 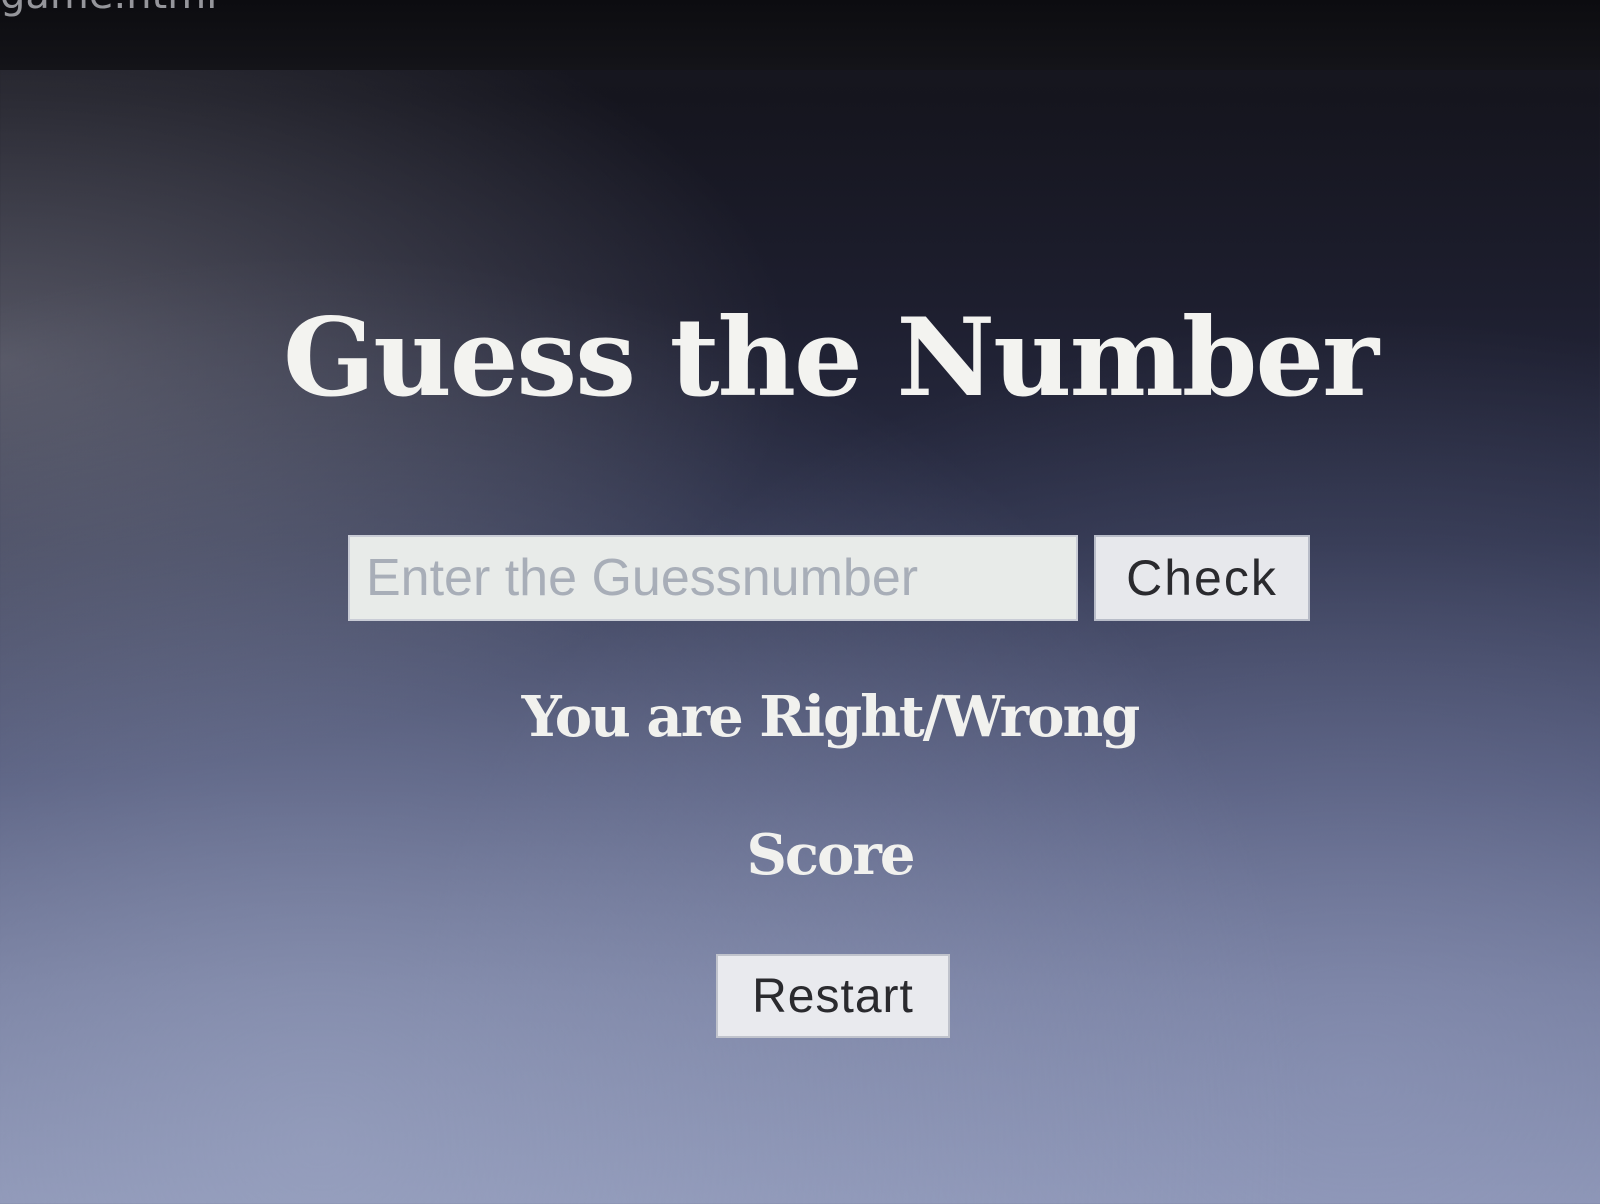 I want to click on page-title: Guess the Number, so click(x=830, y=358).